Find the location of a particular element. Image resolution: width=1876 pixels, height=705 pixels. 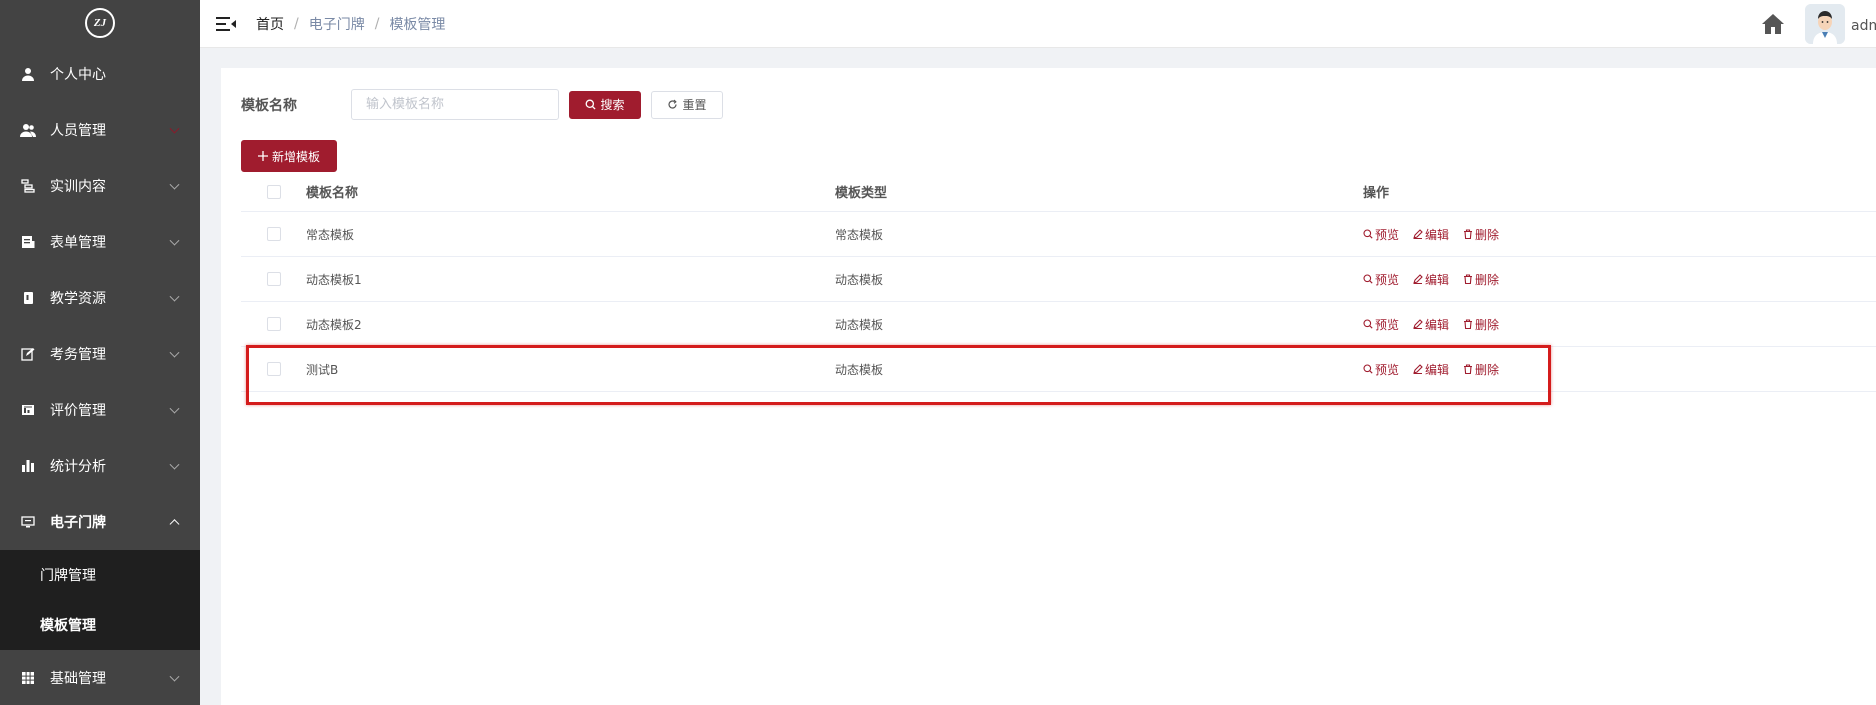

sidebar-item-basic-management: 基础管理 is located at coordinates (100, 677).